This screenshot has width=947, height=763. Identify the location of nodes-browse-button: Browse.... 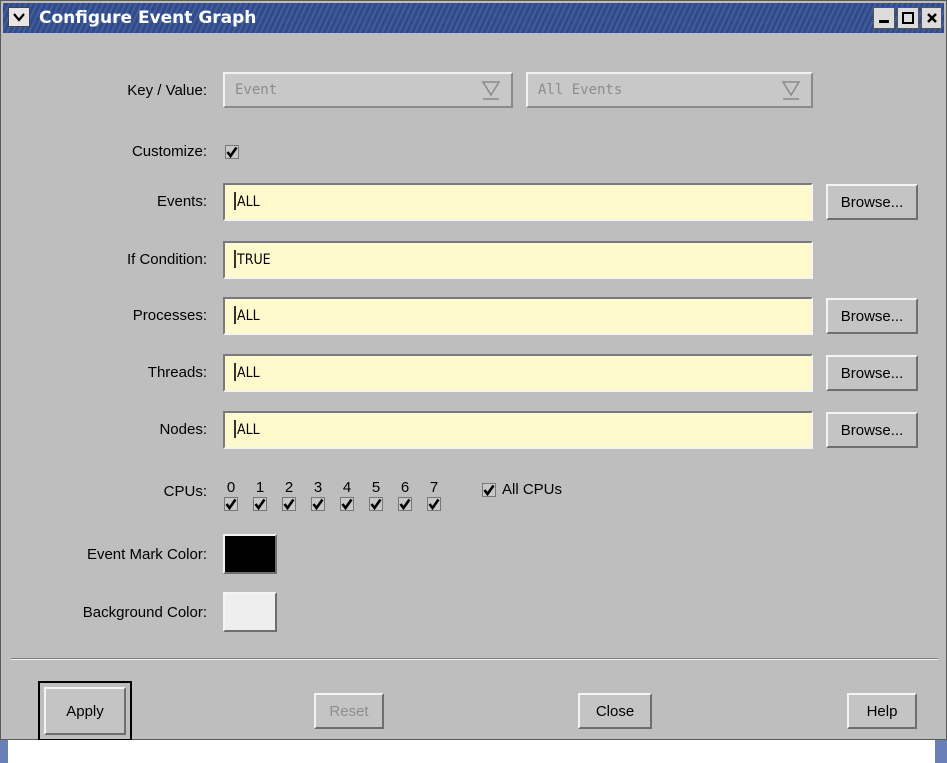
(872, 430).